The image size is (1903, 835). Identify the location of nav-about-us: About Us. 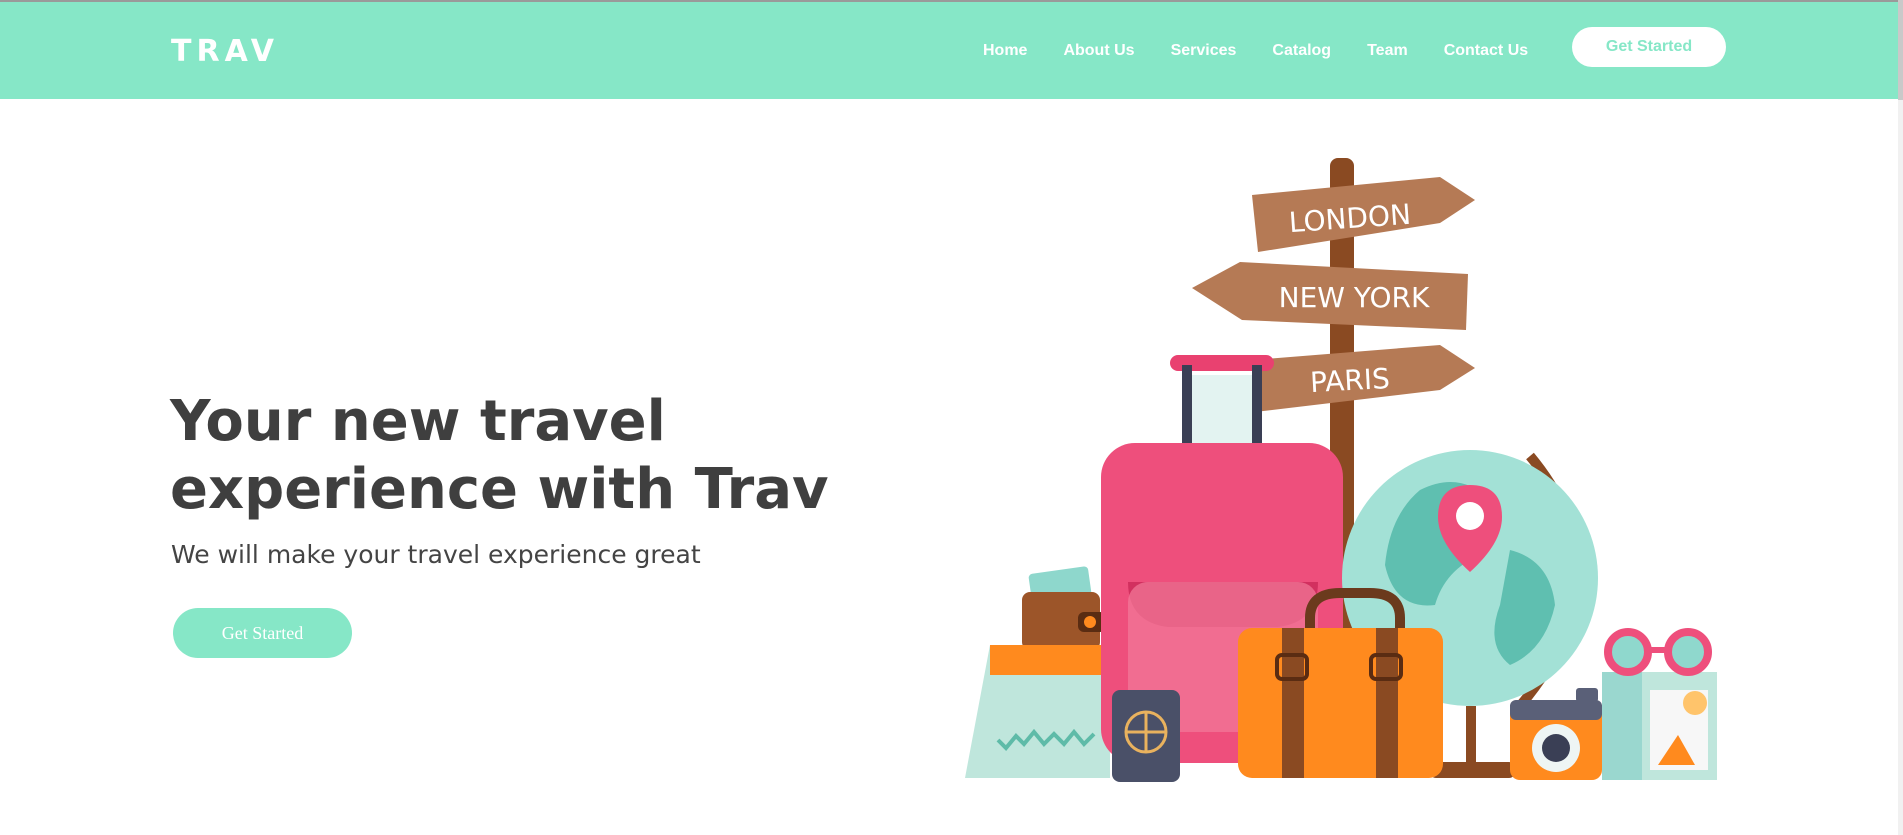
(1098, 51).